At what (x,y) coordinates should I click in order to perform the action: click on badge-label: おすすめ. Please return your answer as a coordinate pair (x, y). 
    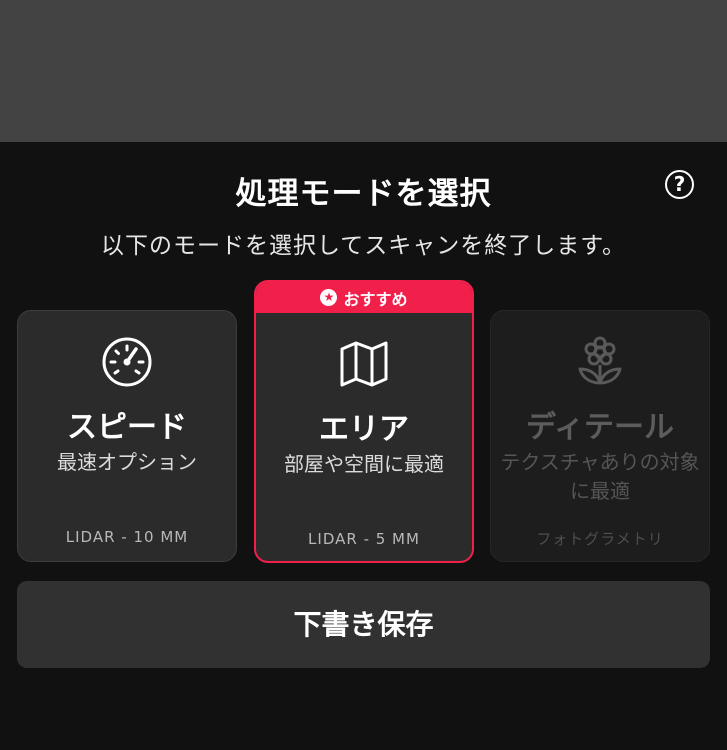
    Looking at the image, I should click on (375, 299).